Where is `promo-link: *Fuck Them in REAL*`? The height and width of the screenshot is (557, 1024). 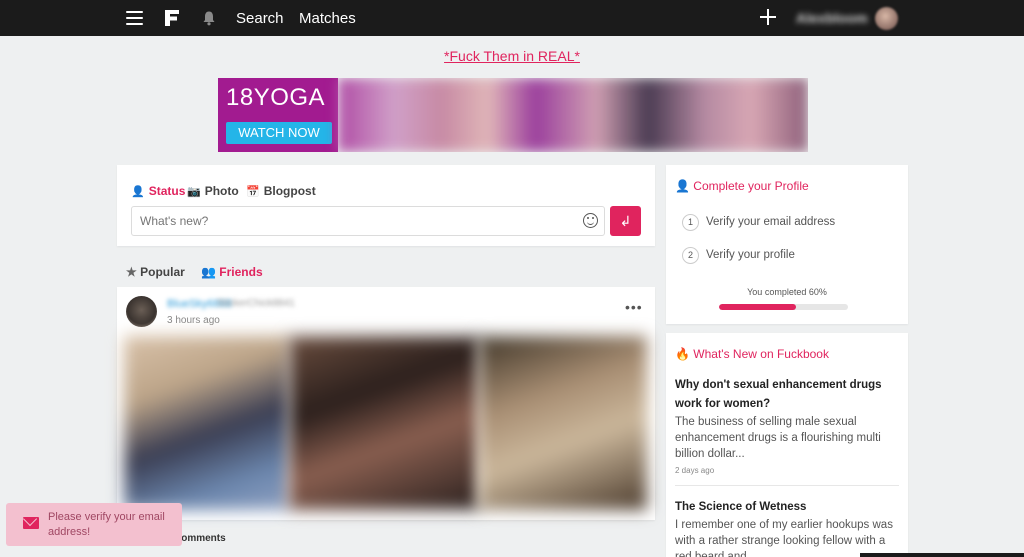
promo-link: *Fuck Them in REAL* is located at coordinates (512, 56).